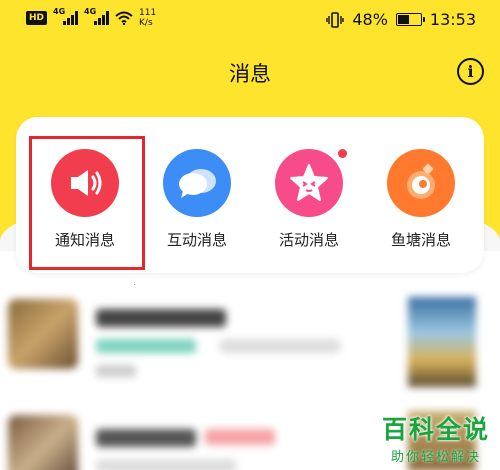 This screenshot has height=470, width=500. I want to click on wifi-icon, so click(124, 18).